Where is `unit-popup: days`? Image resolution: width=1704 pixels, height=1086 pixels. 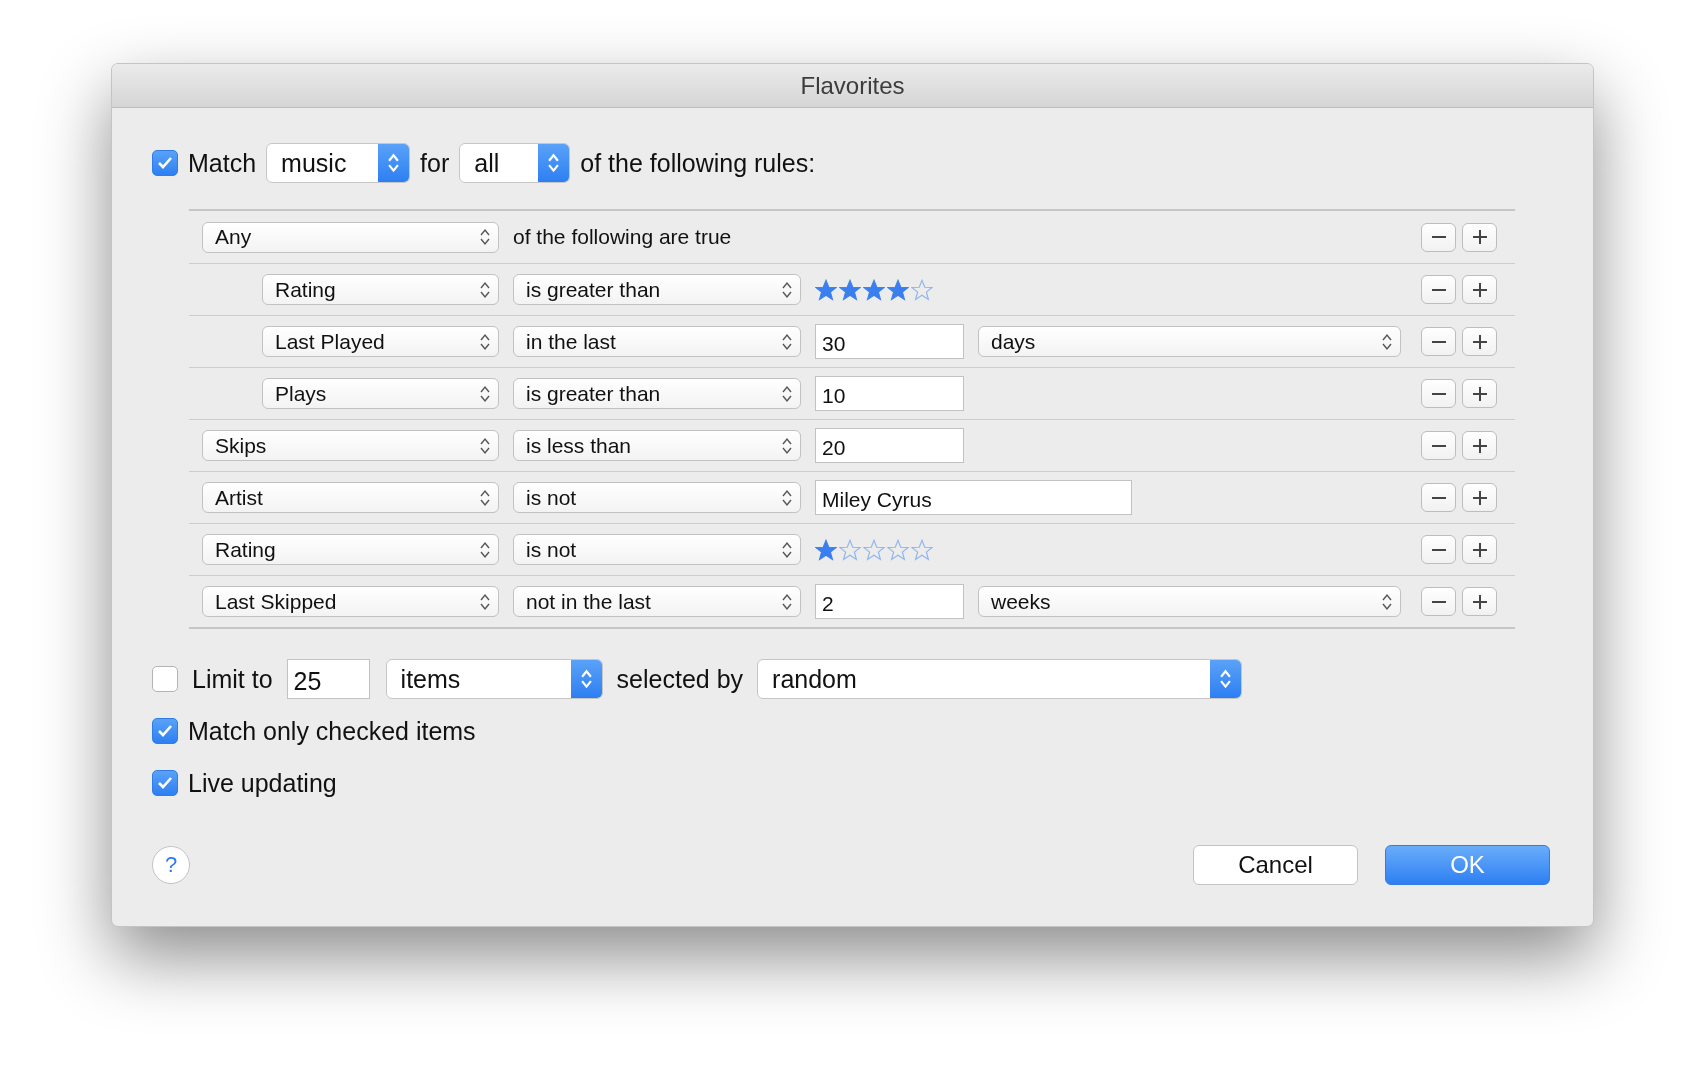 unit-popup: days is located at coordinates (1189, 341).